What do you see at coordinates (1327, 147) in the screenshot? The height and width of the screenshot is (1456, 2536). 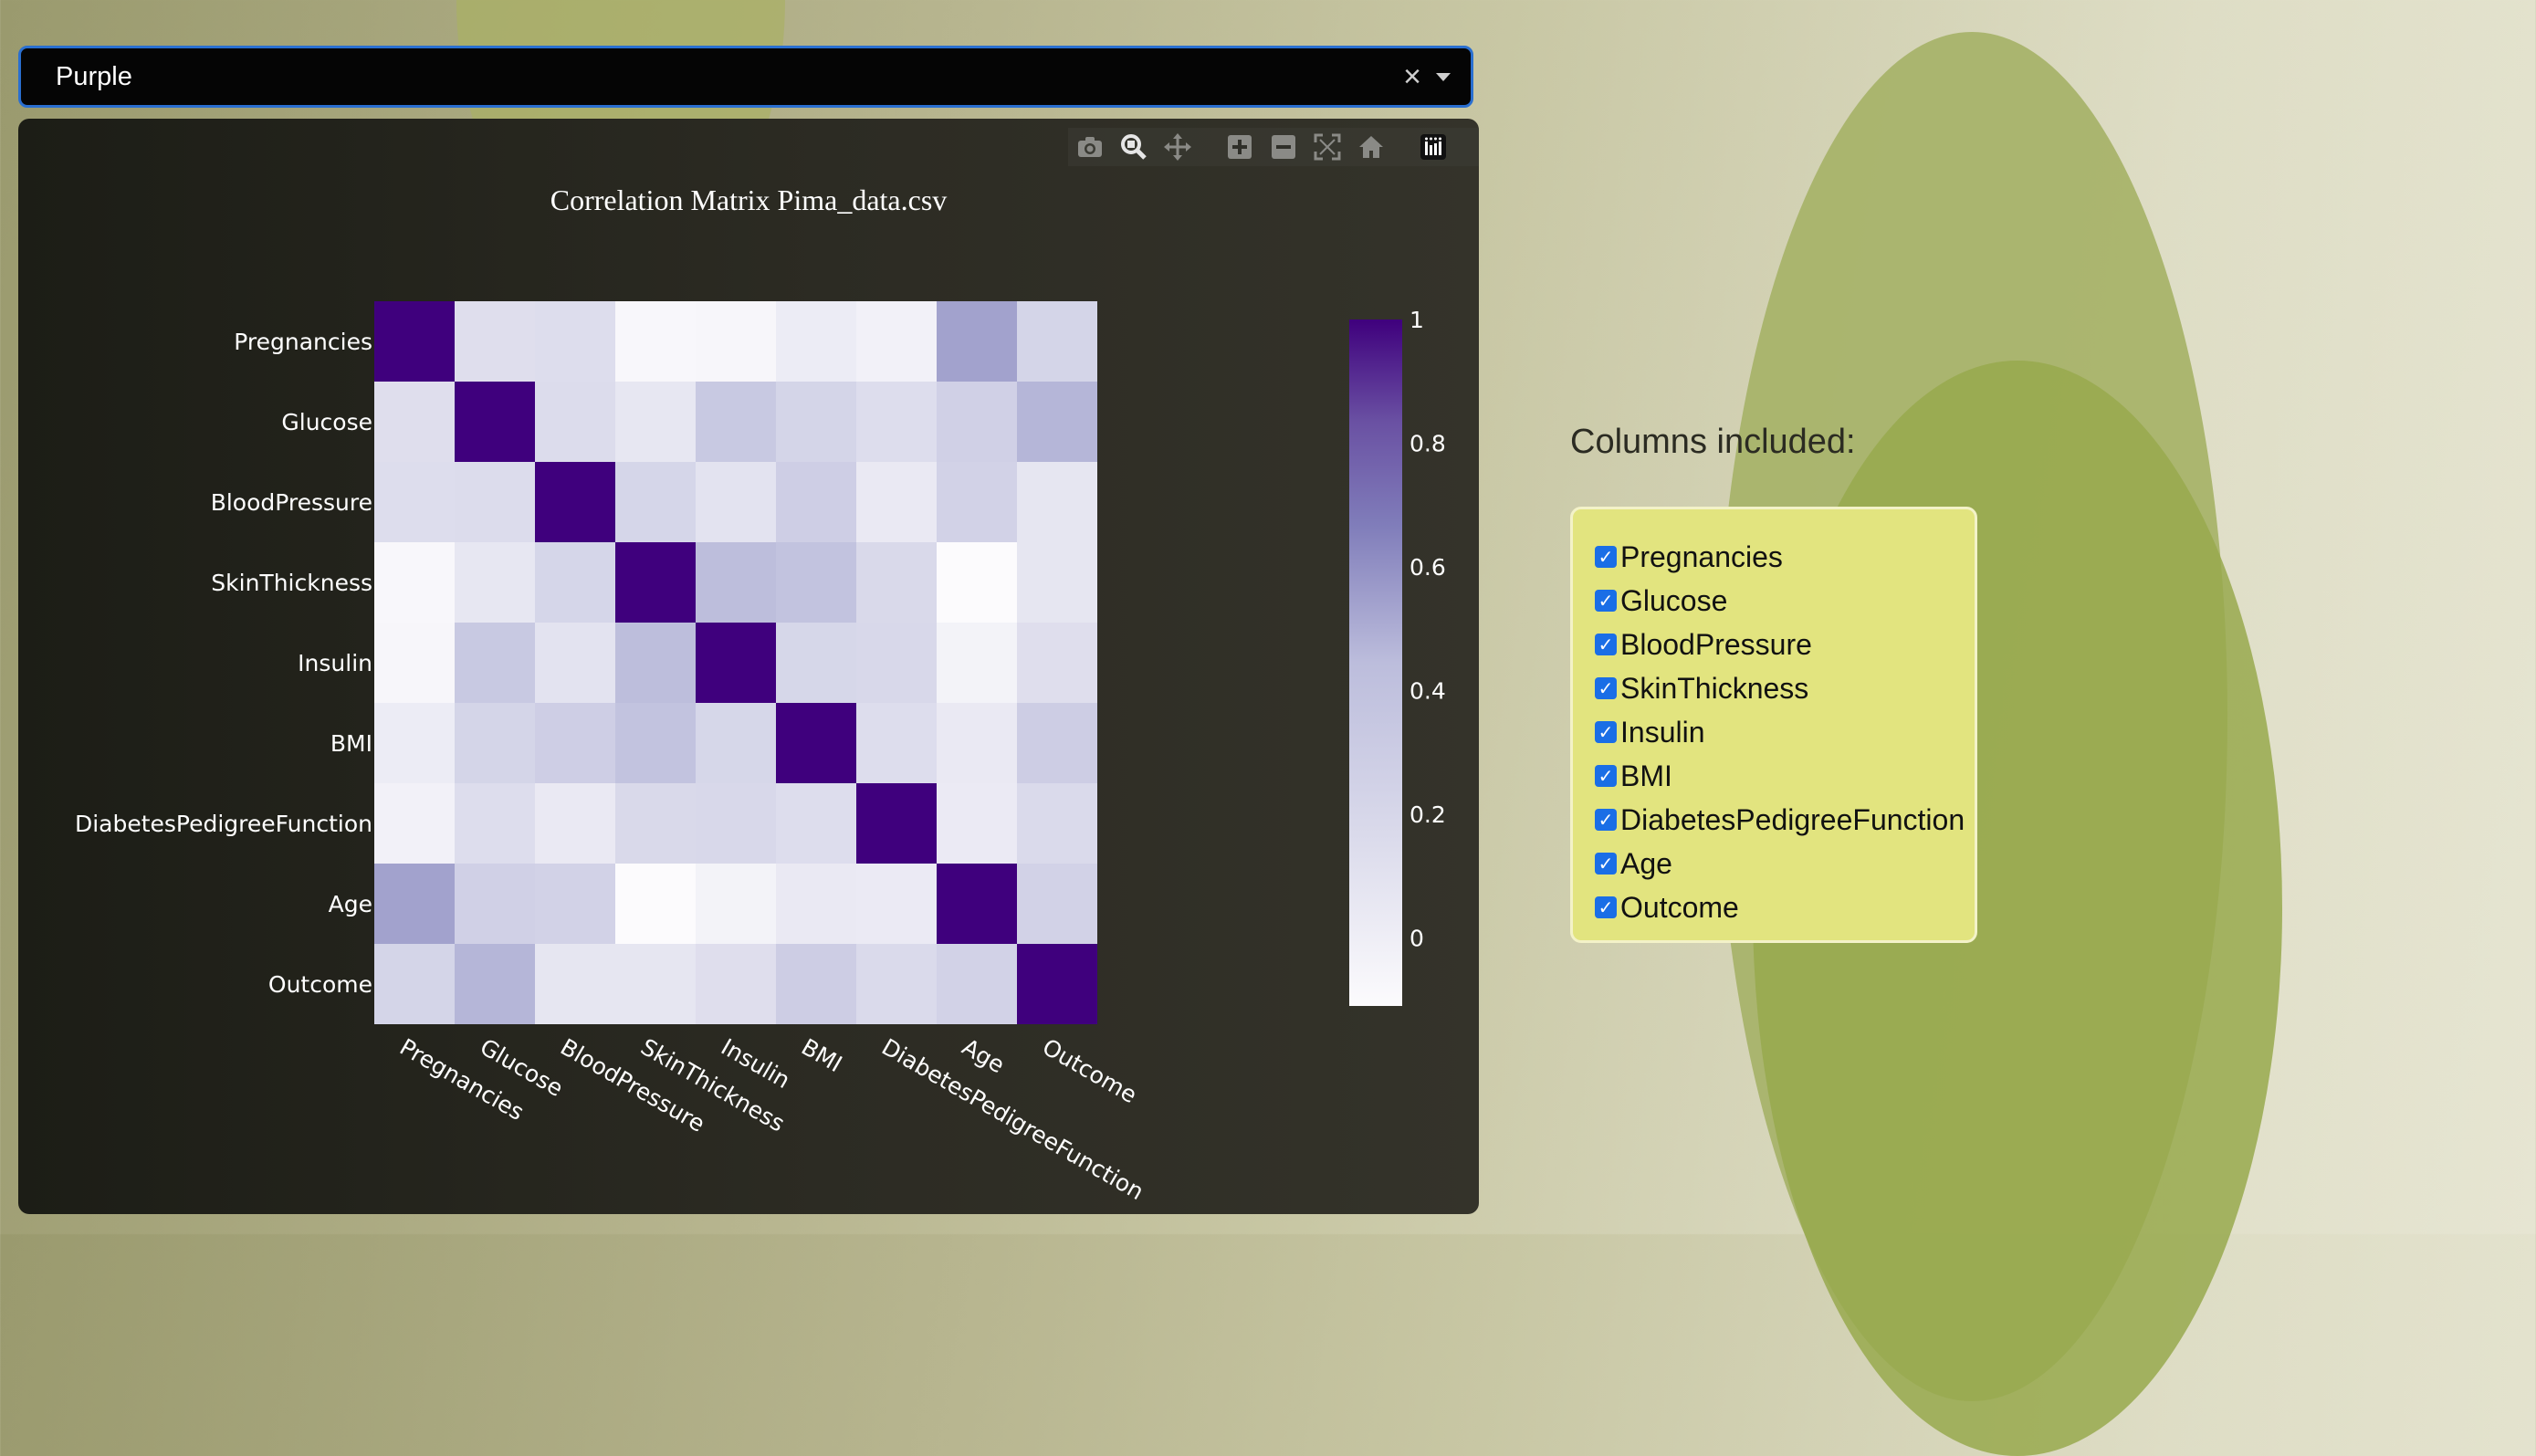 I see `autoscale-icon` at bounding box center [1327, 147].